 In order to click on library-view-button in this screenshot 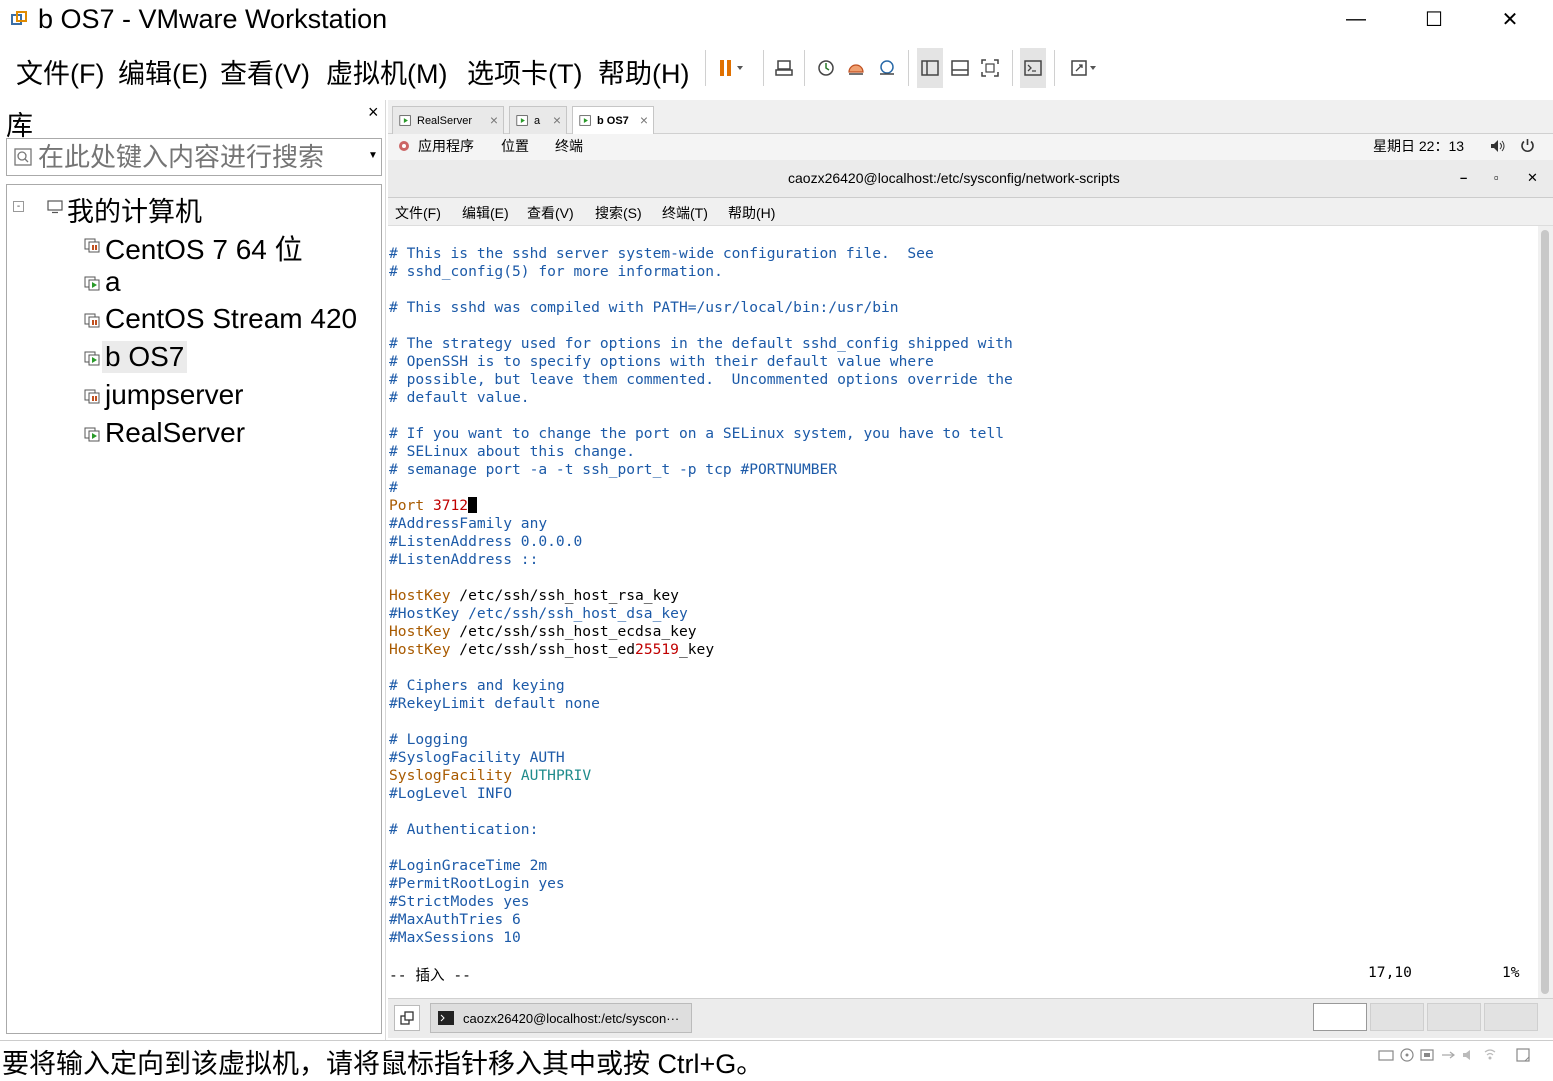, I will do `click(930, 68)`.